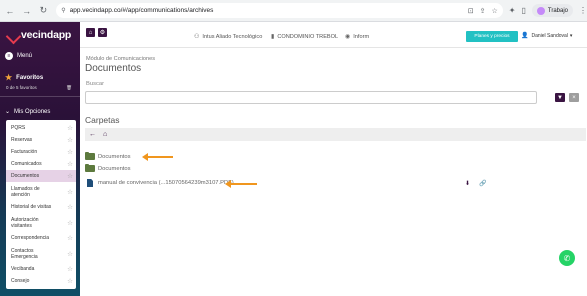 The image size is (587, 296). I want to click on plans-button: Planes y precios, so click(492, 36).